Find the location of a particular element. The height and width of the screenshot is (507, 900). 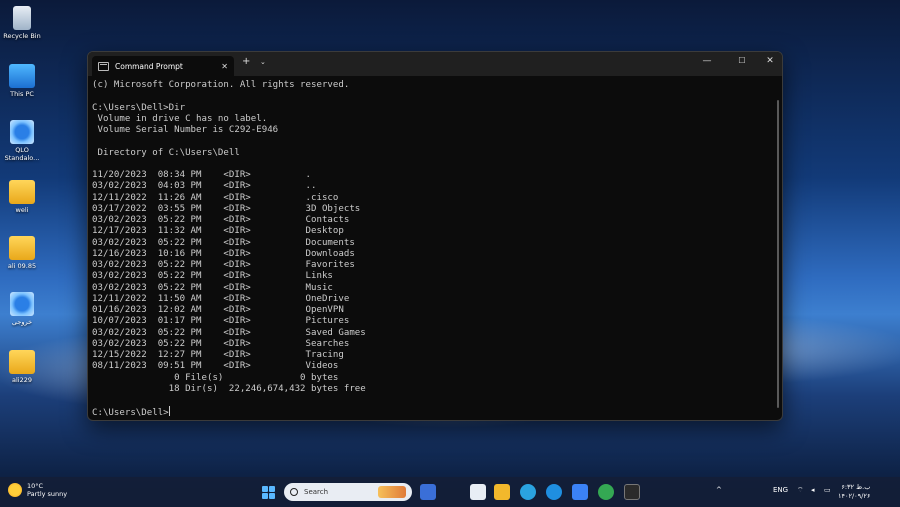

weather-temp: 10°C is located at coordinates (35, 486).